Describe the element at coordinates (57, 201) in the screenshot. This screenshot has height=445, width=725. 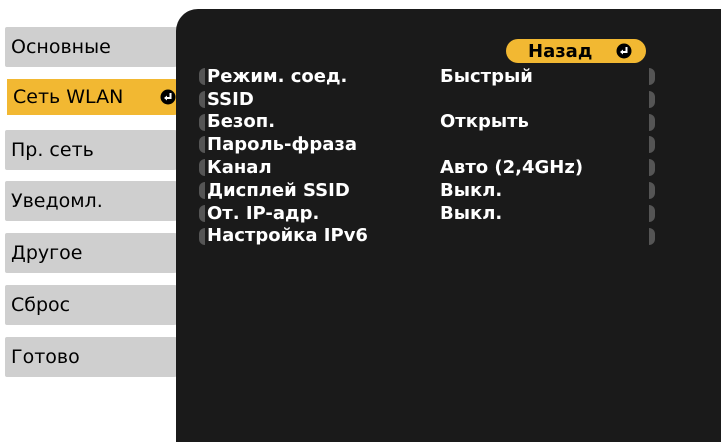
I see `sidebar-item-label: Уведомл.` at that location.